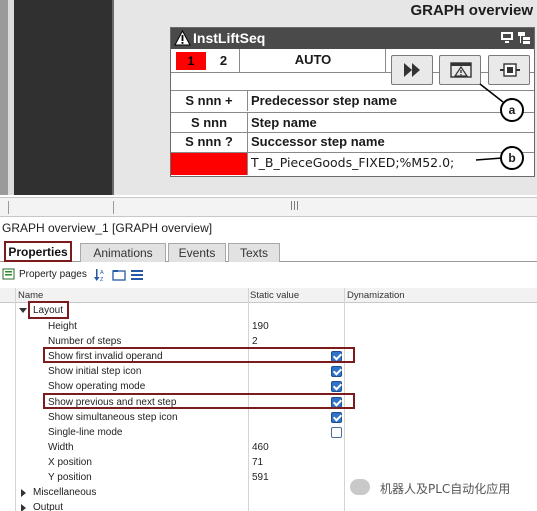 The width and height of the screenshot is (537, 511). What do you see at coordinates (30, 295) in the screenshot?
I see `column-name: Name` at bounding box center [30, 295].